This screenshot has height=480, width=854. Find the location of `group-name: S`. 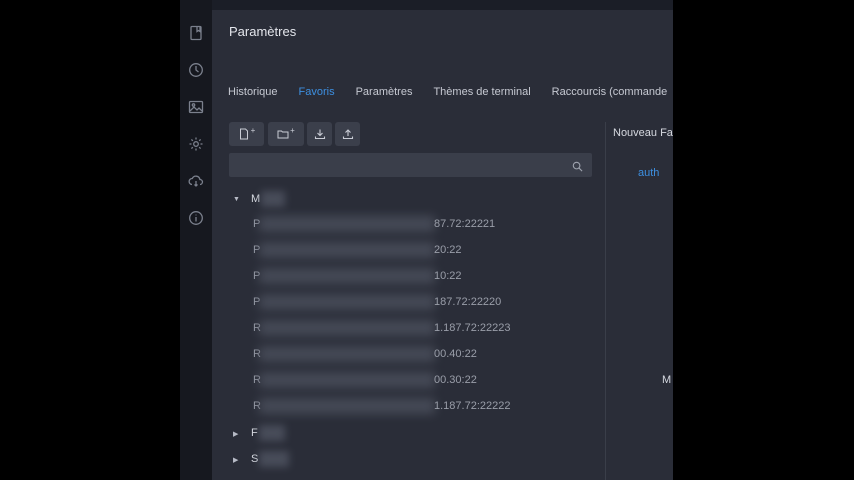

group-name: S is located at coordinates (255, 459).